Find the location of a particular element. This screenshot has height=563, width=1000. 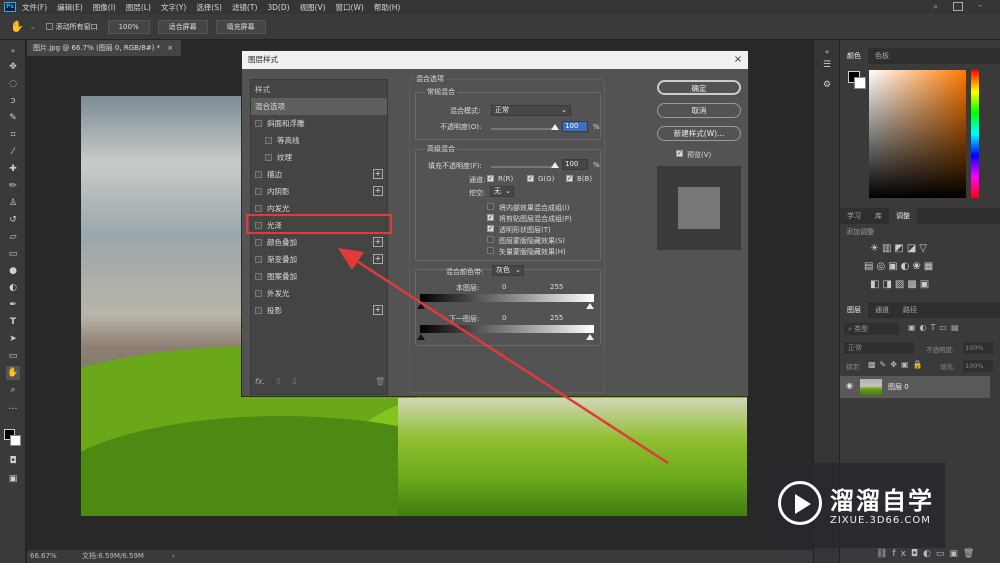

opacity-slider-thumb is located at coordinates (555, 127).